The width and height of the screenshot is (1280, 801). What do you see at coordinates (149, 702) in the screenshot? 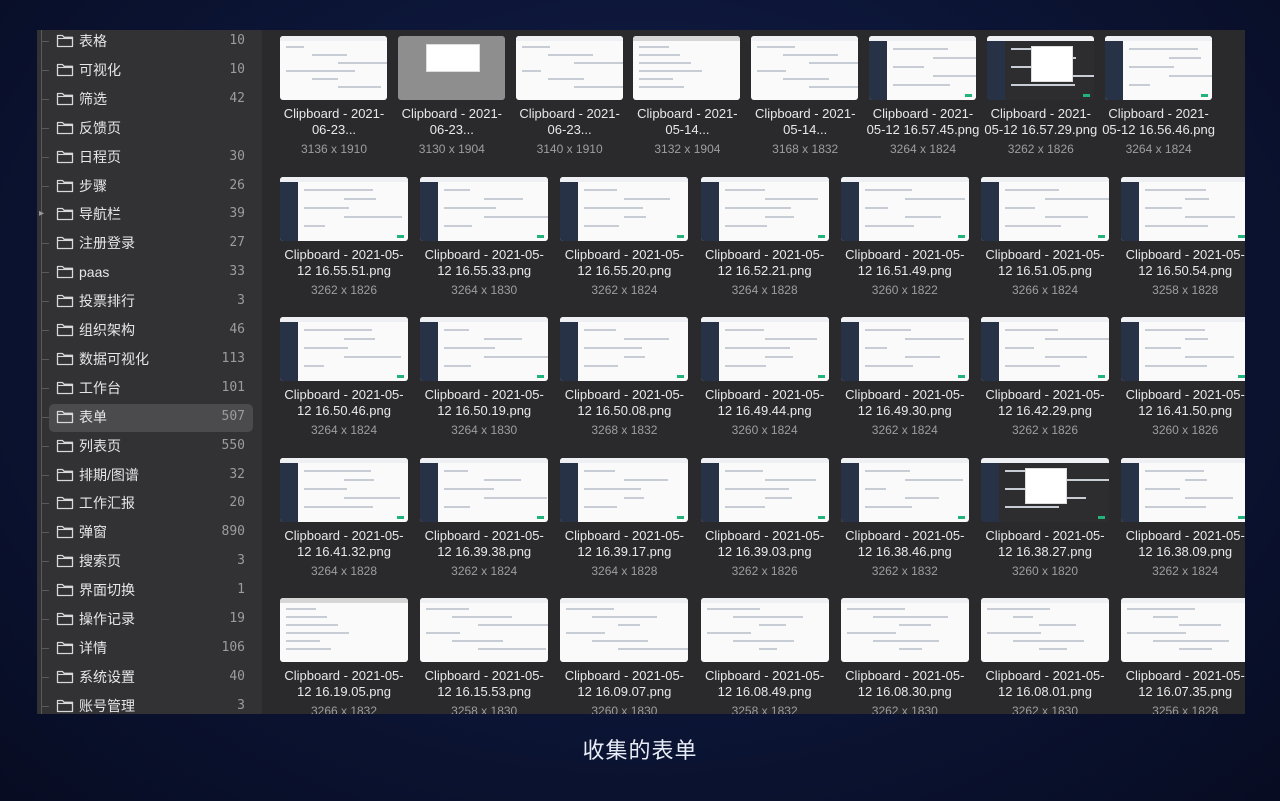
I see `sidebar-folder-item: 账号管理 3` at bounding box center [149, 702].